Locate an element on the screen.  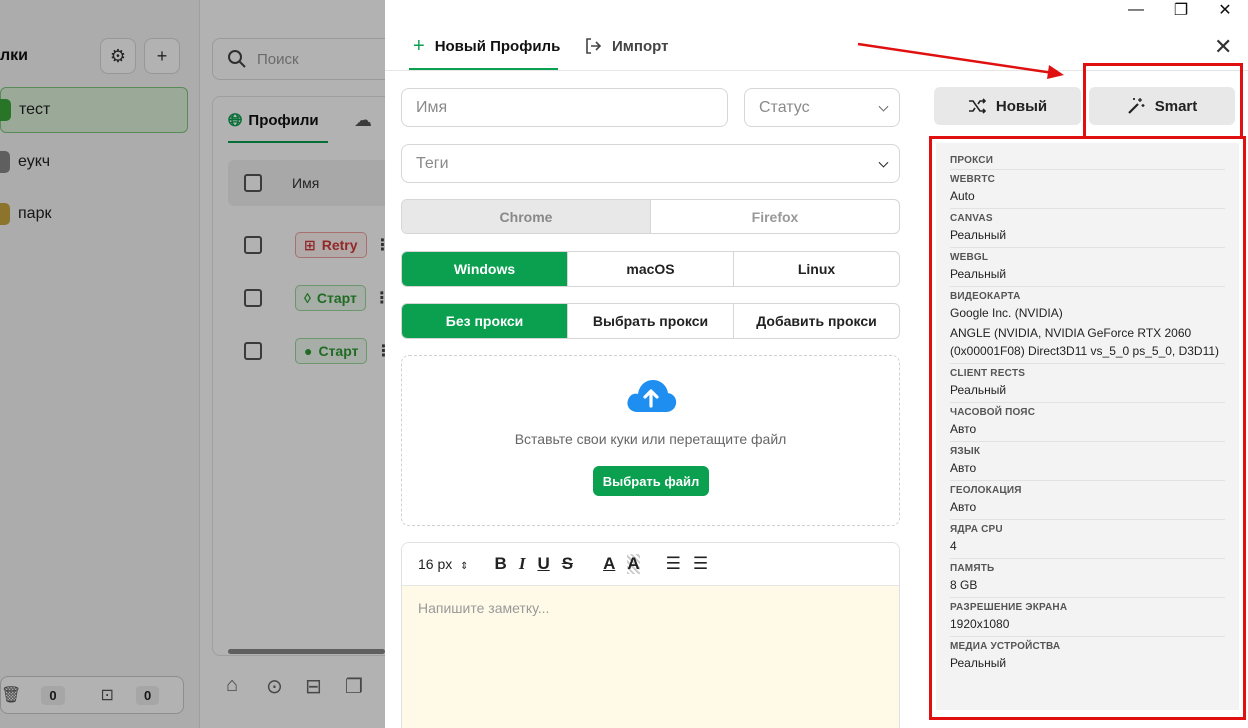
tab-label: Импорт is located at coordinates (640, 46).